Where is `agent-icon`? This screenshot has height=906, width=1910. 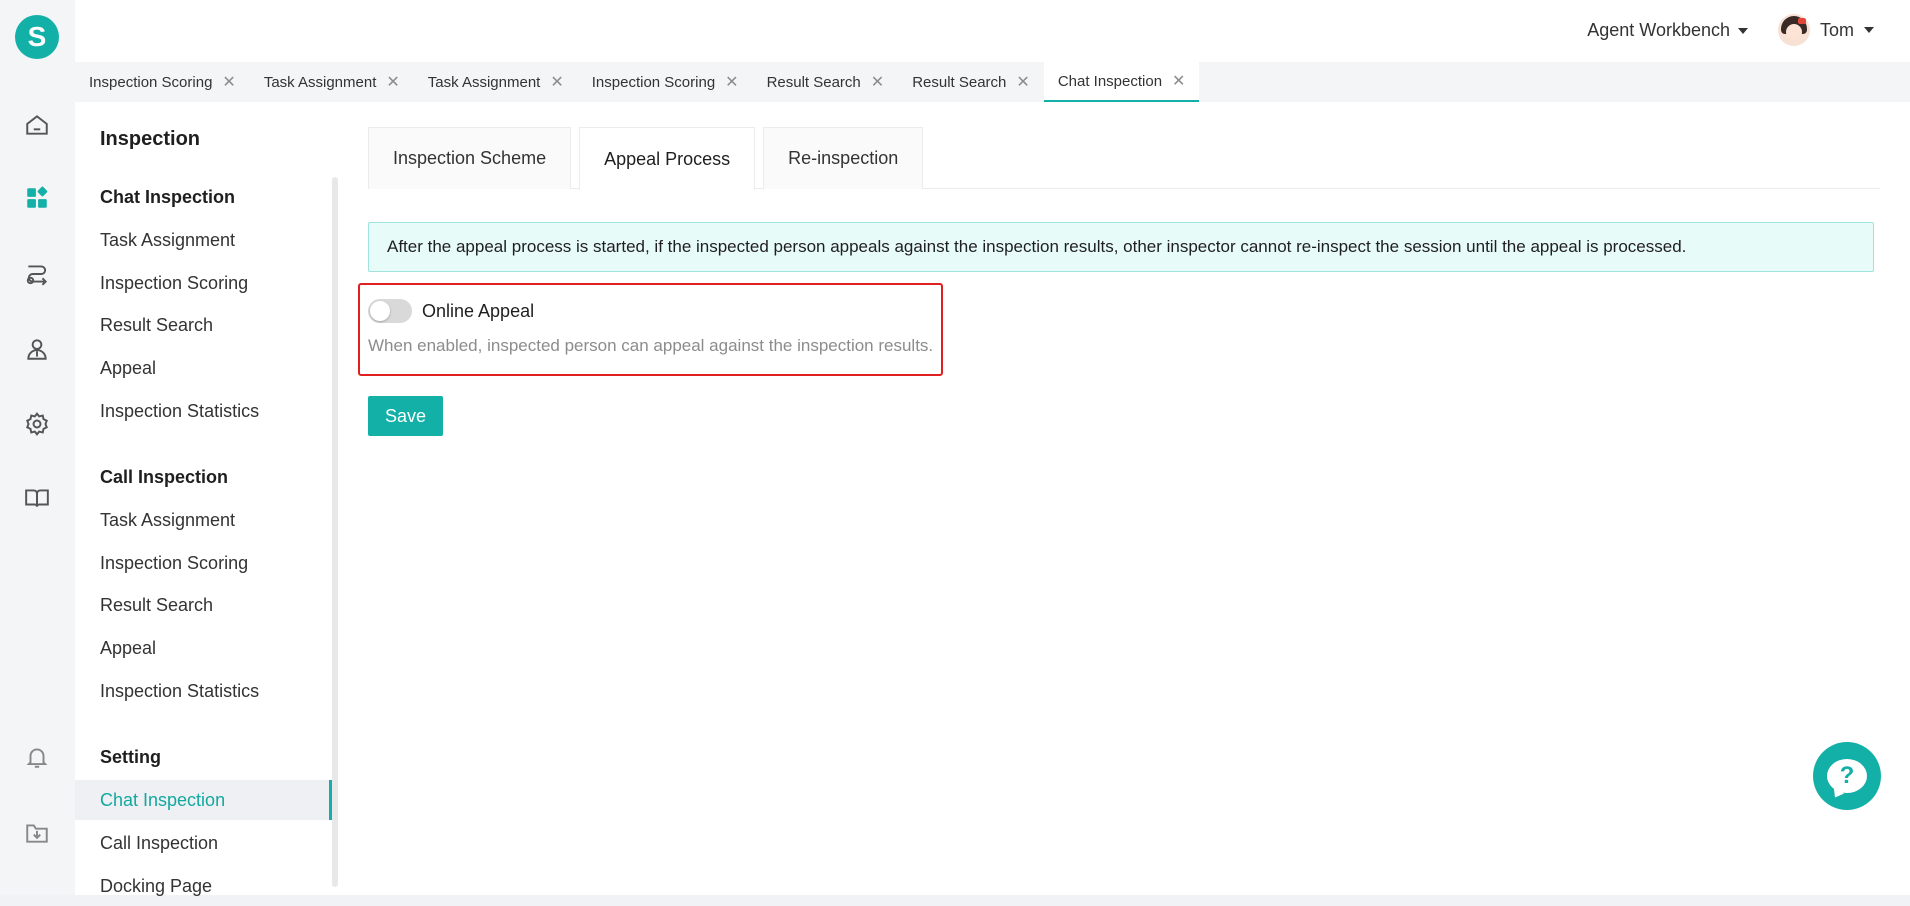 agent-icon is located at coordinates (37, 349).